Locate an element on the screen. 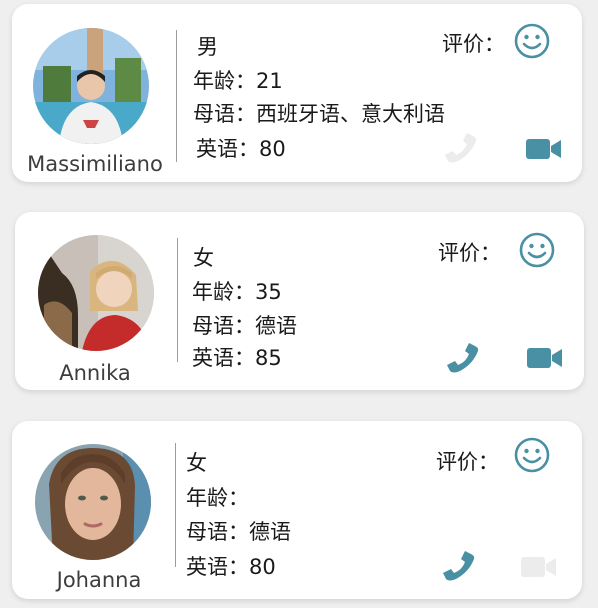 This screenshot has height=608, width=598. age: 年龄： is located at coordinates (217, 498).